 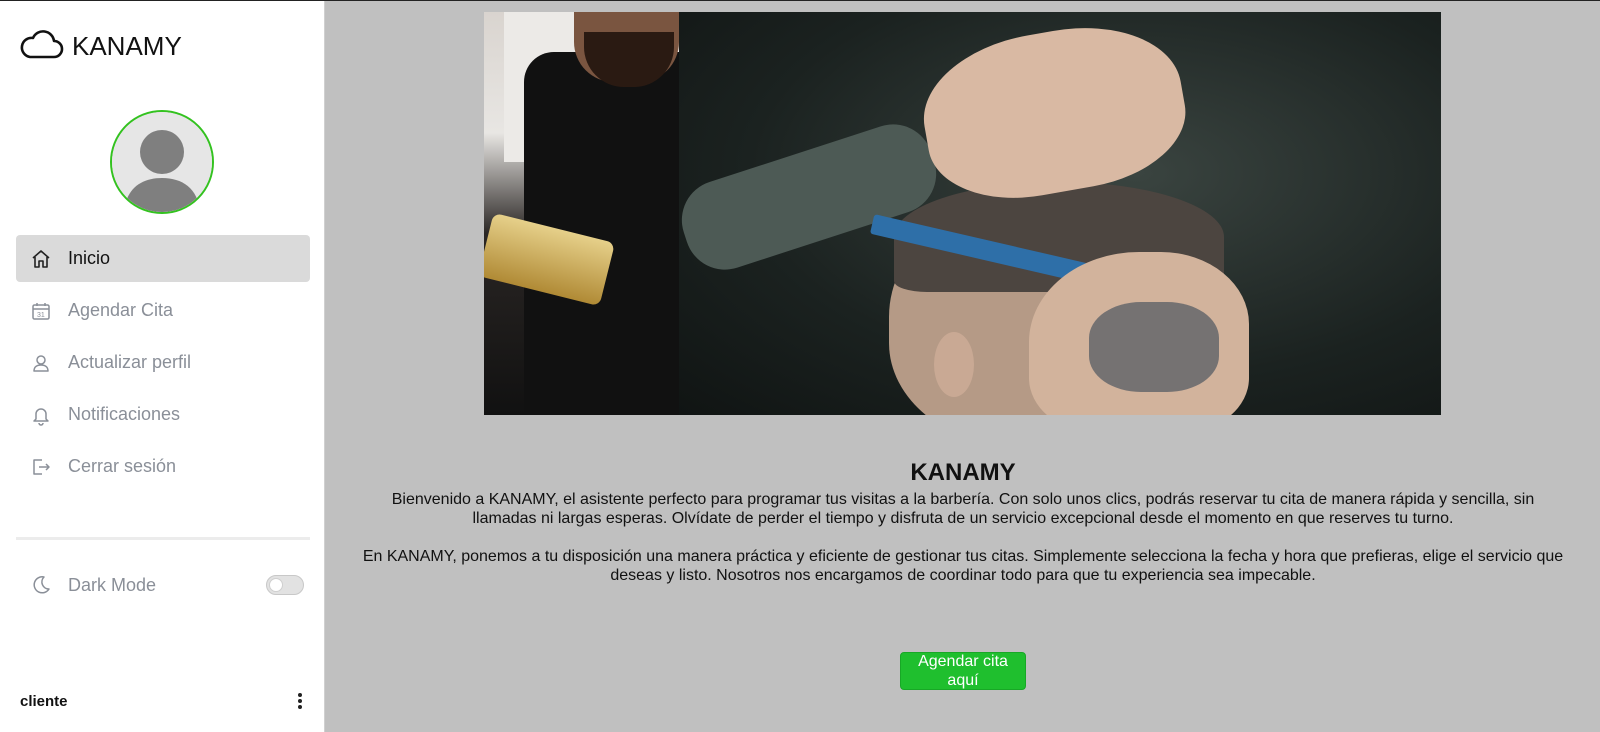 I want to click on sidebar-item-actualizar-perfil: Actualizar perfil, so click(x=163, y=362).